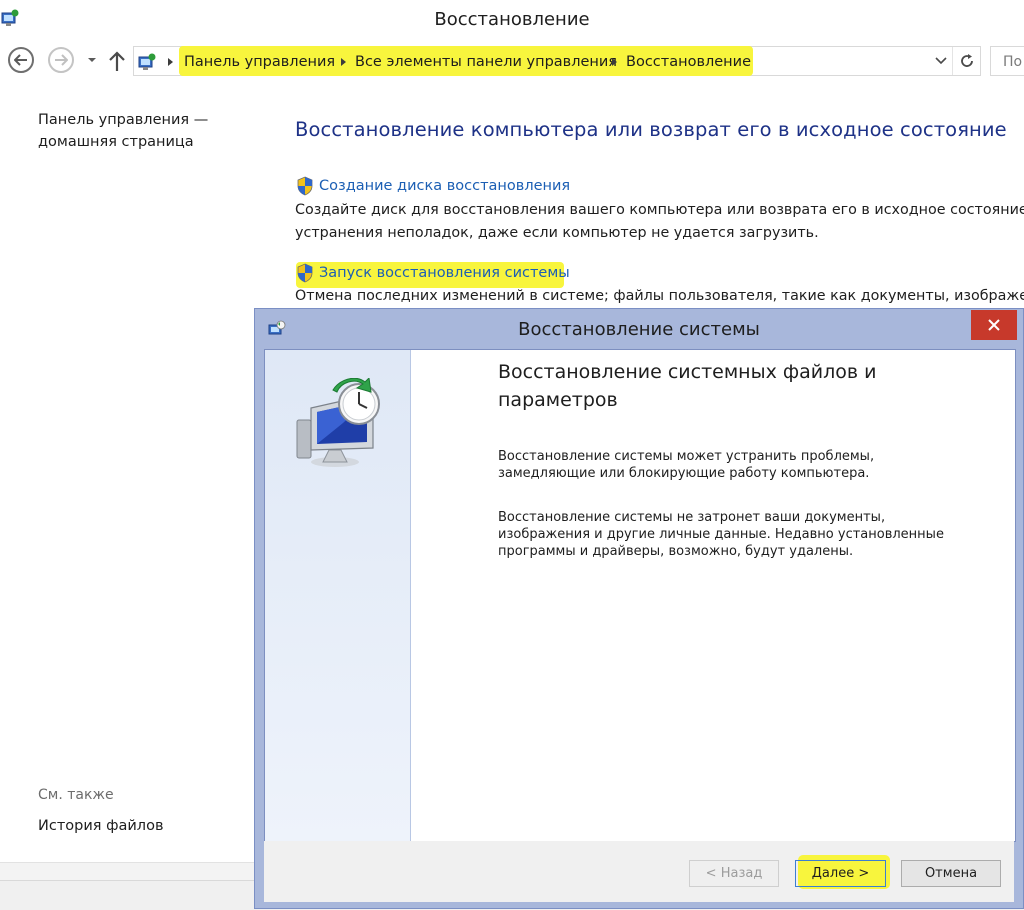 The height and width of the screenshot is (910, 1024). I want to click on recent-pages-chevron-icon, so click(92, 60).